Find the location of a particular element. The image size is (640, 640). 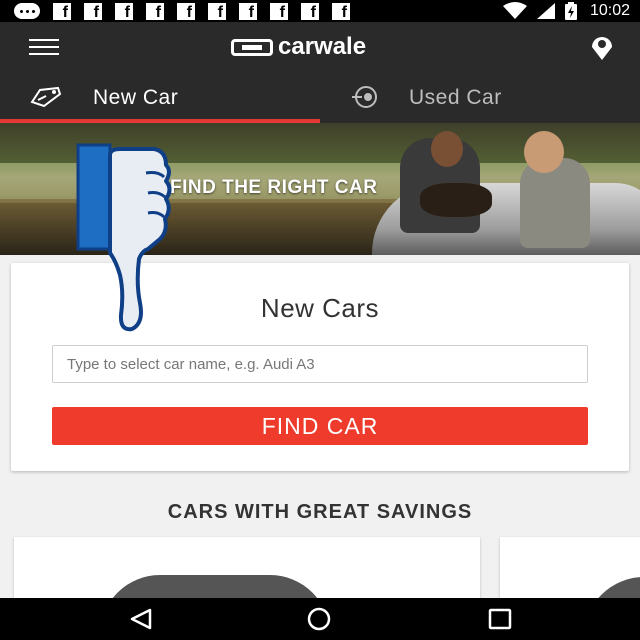

hamburger-menu-icon is located at coordinates (44, 47).